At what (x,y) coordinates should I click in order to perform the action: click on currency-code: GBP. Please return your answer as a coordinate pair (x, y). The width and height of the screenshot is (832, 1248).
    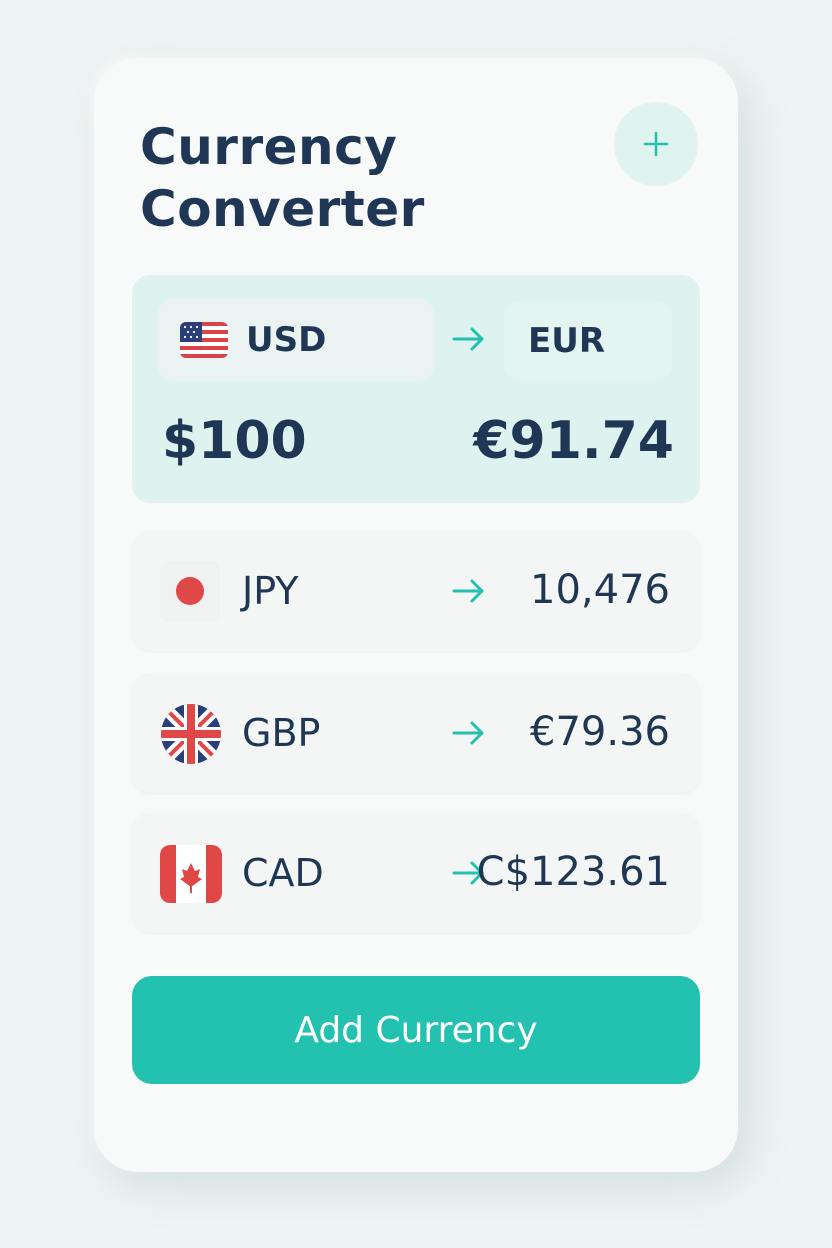
    Looking at the image, I should click on (281, 733).